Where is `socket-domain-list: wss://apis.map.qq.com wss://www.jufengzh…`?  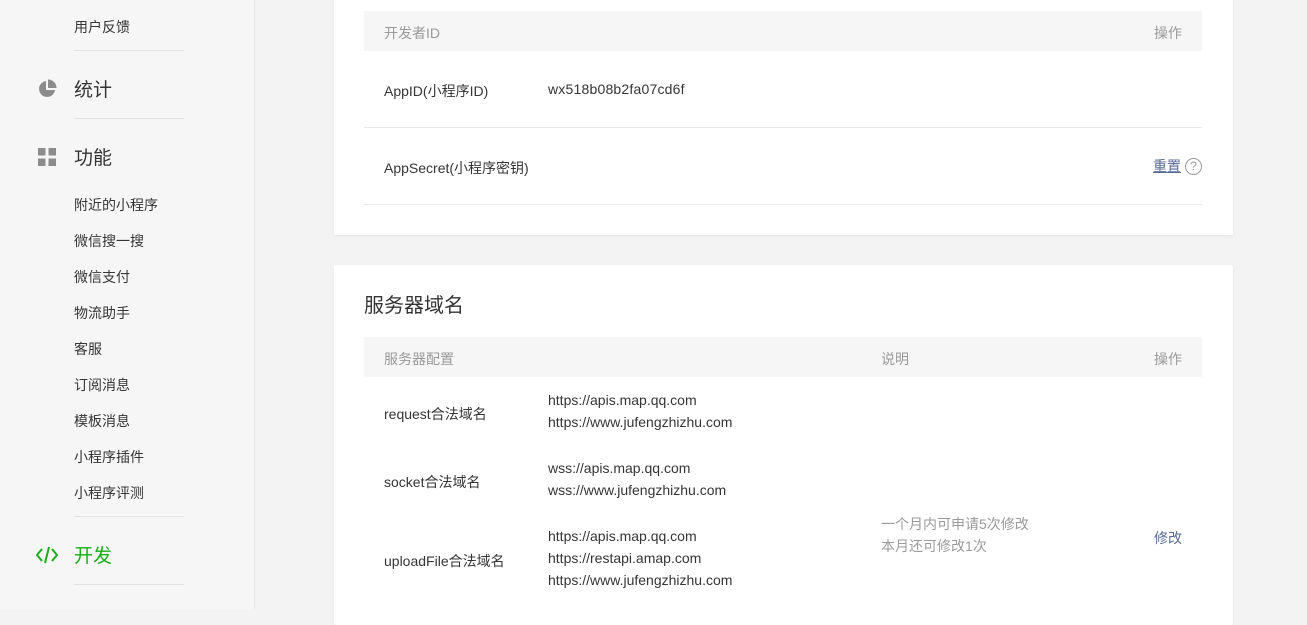 socket-domain-list: wss://apis.map.qq.com wss://www.jufengzh… is located at coordinates (637, 479).